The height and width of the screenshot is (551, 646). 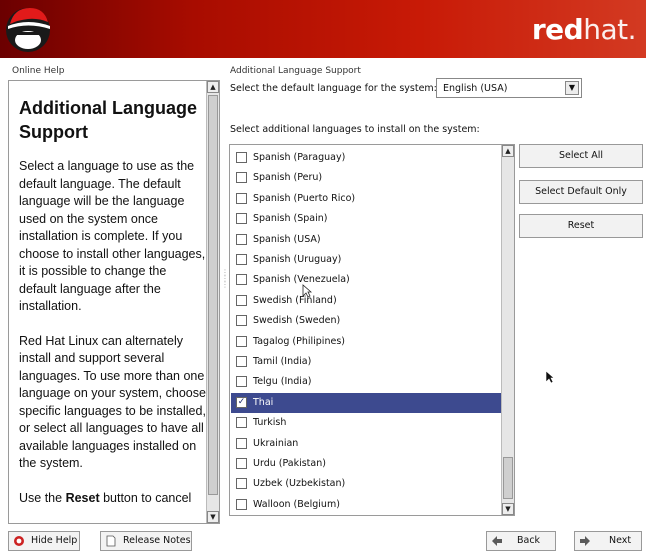 I want to click on pane-splitter-handle: ⋮ ⋮ ⋮, so click(x=225, y=289).